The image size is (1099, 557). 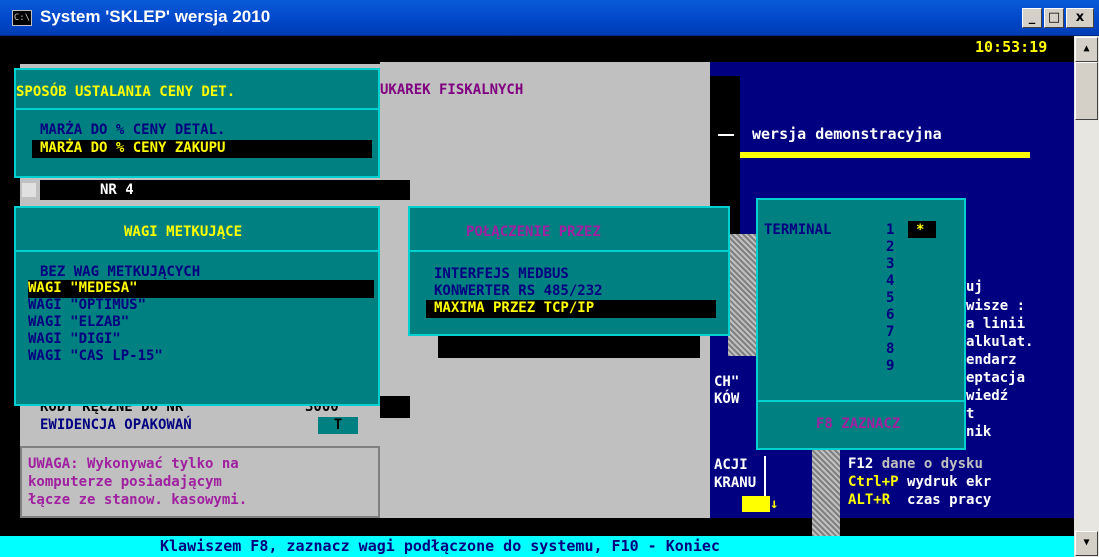 What do you see at coordinates (395, 407) in the screenshot?
I see `dark-row-small` at bounding box center [395, 407].